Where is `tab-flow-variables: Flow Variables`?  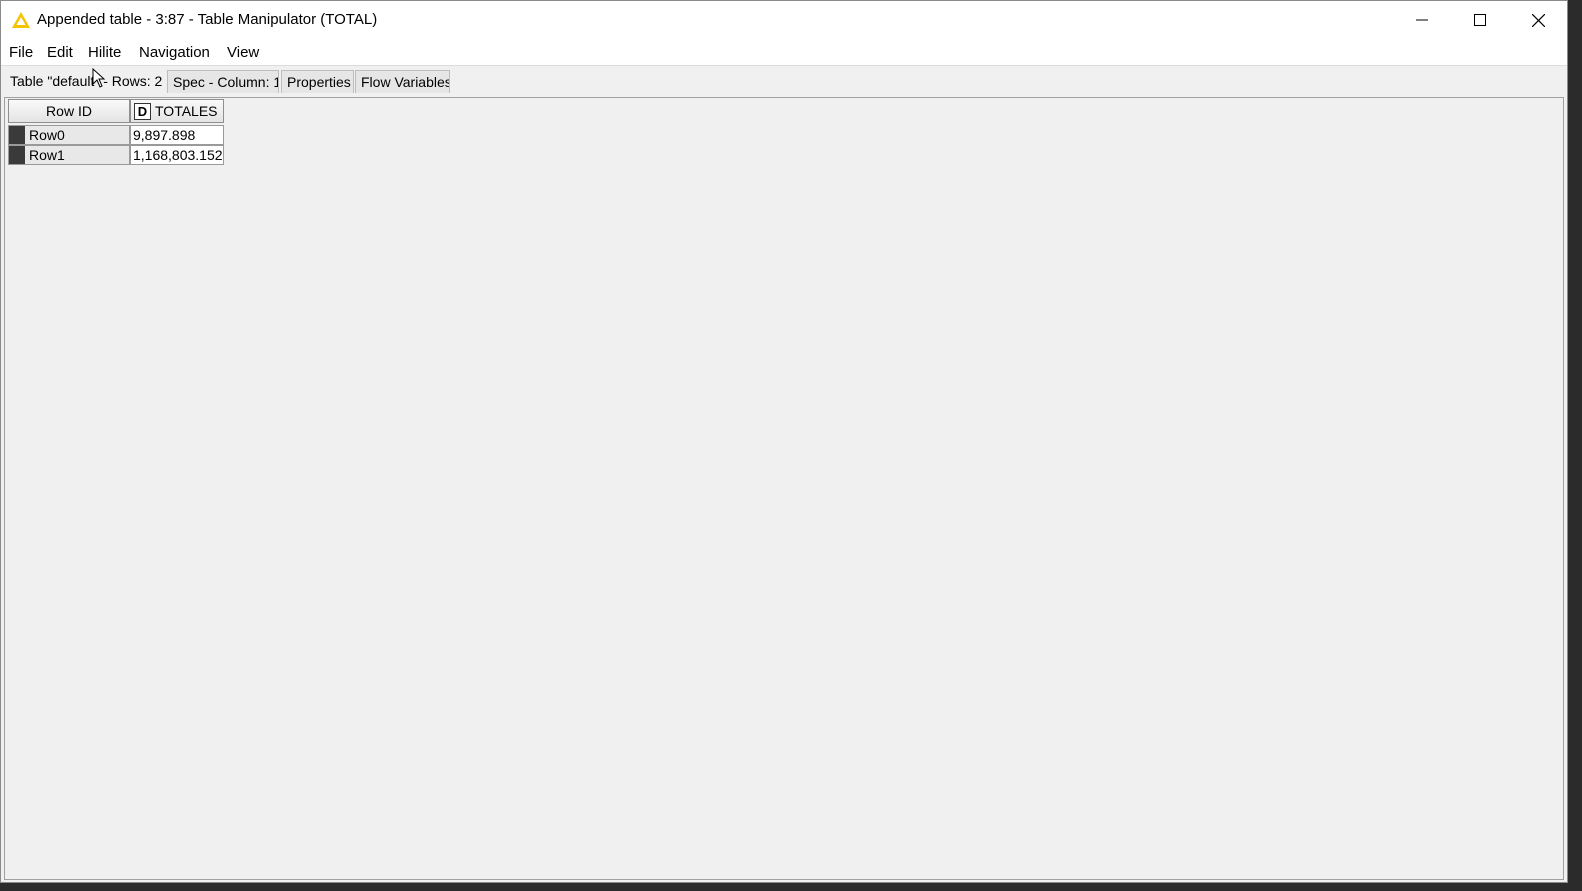 tab-flow-variables: Flow Variables is located at coordinates (402, 81).